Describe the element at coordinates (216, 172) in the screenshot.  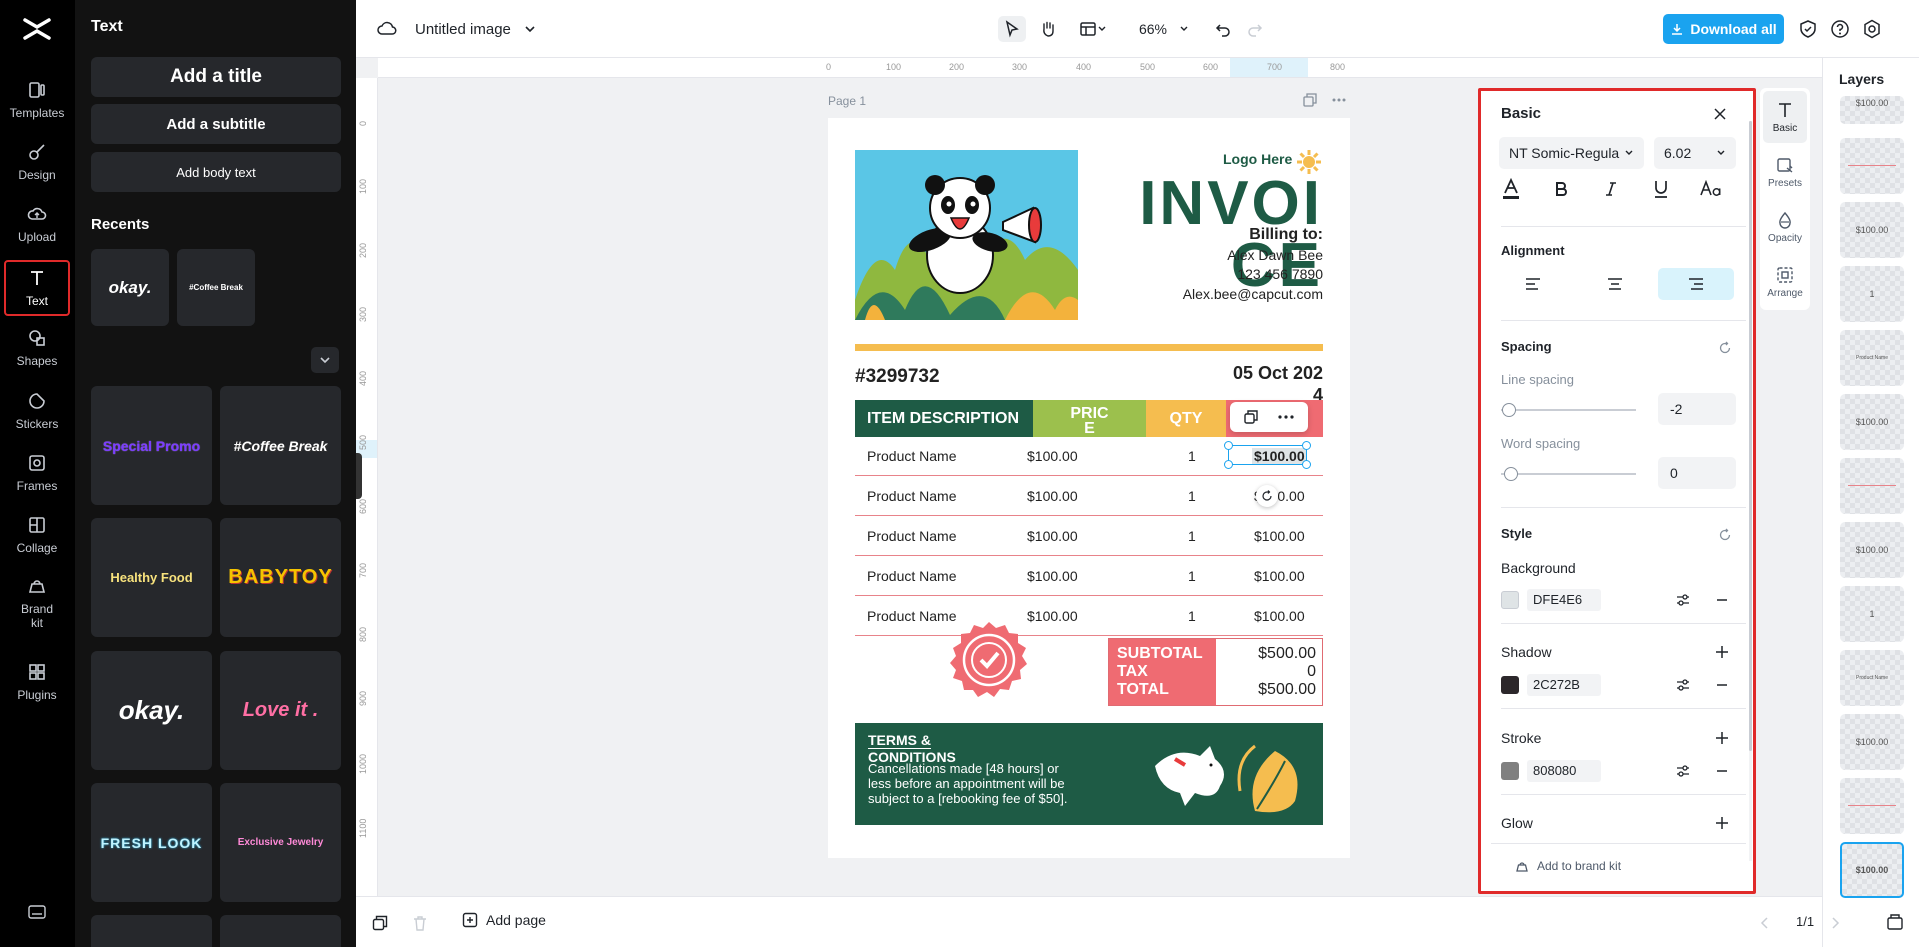
I see `add-body-text-button: Add body text` at that location.